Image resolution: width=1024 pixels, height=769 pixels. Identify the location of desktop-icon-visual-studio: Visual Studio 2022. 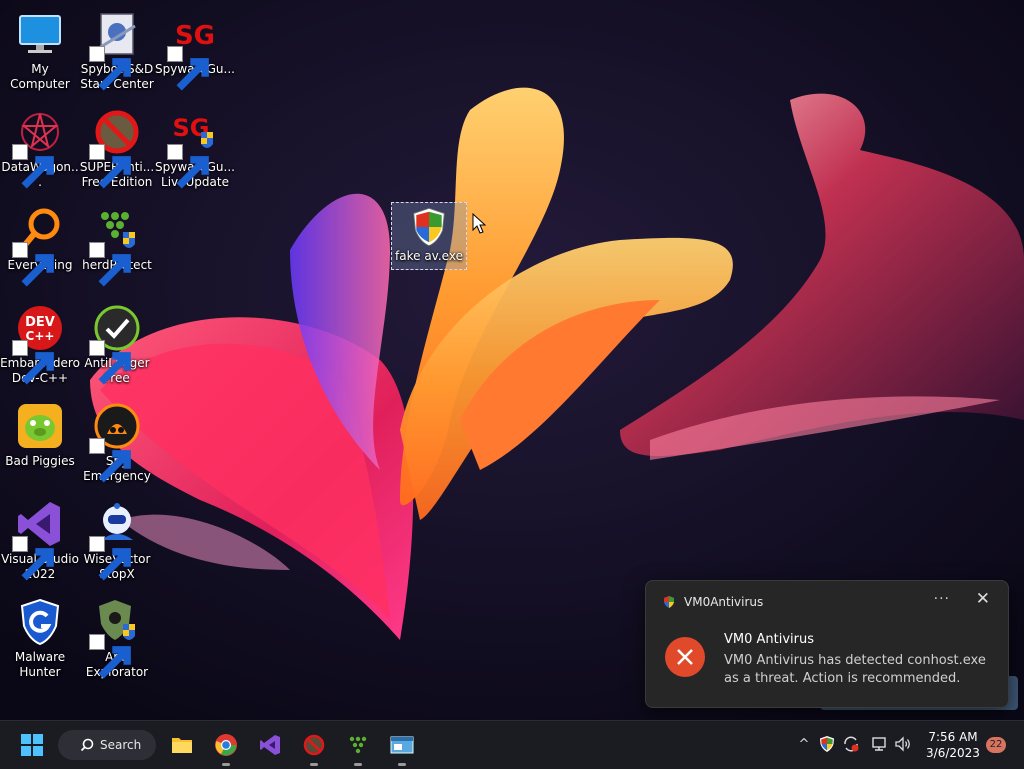
(40, 538).